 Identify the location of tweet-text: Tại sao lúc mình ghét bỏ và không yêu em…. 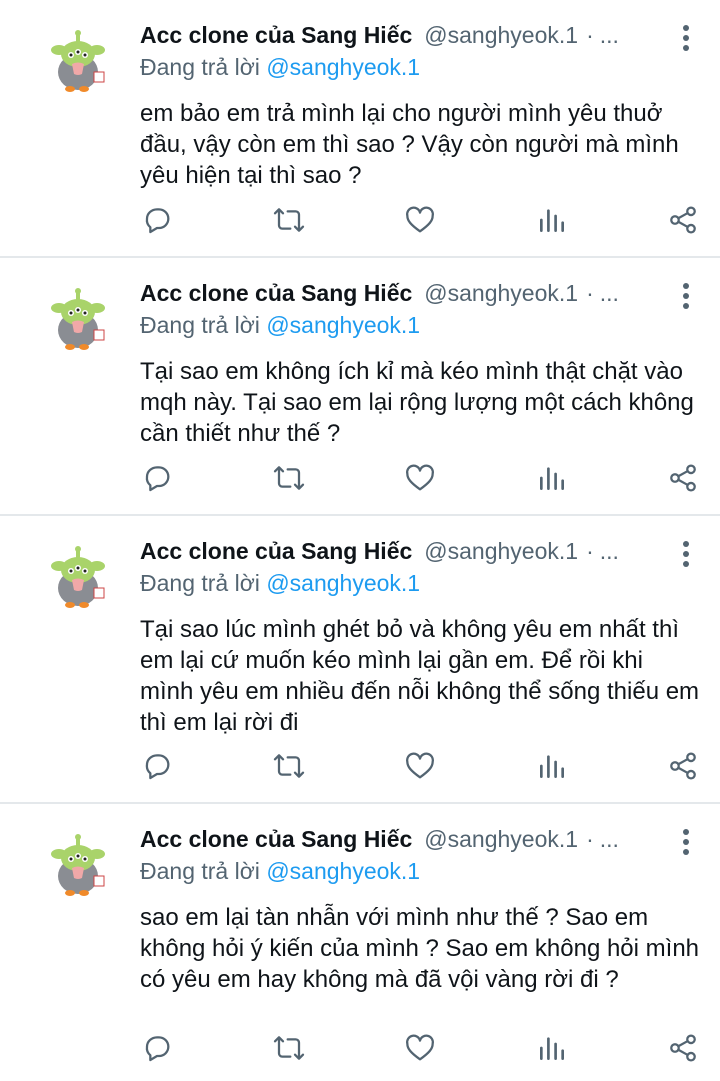
(420, 676).